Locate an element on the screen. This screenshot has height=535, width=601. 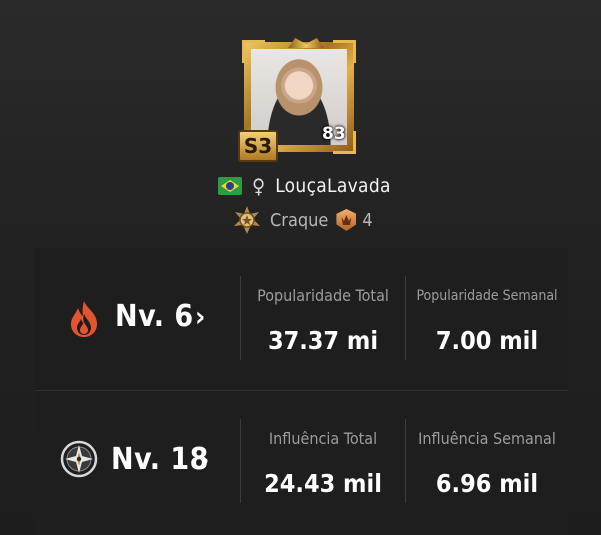
influence-total-label: Influência Total is located at coordinates (323, 438).